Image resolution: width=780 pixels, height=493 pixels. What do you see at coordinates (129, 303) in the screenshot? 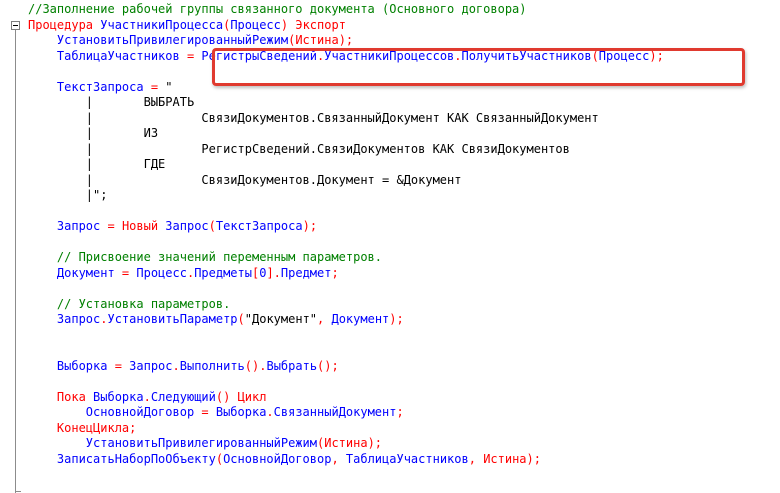
I see `code-token: // Установка параметров.` at bounding box center [129, 303].